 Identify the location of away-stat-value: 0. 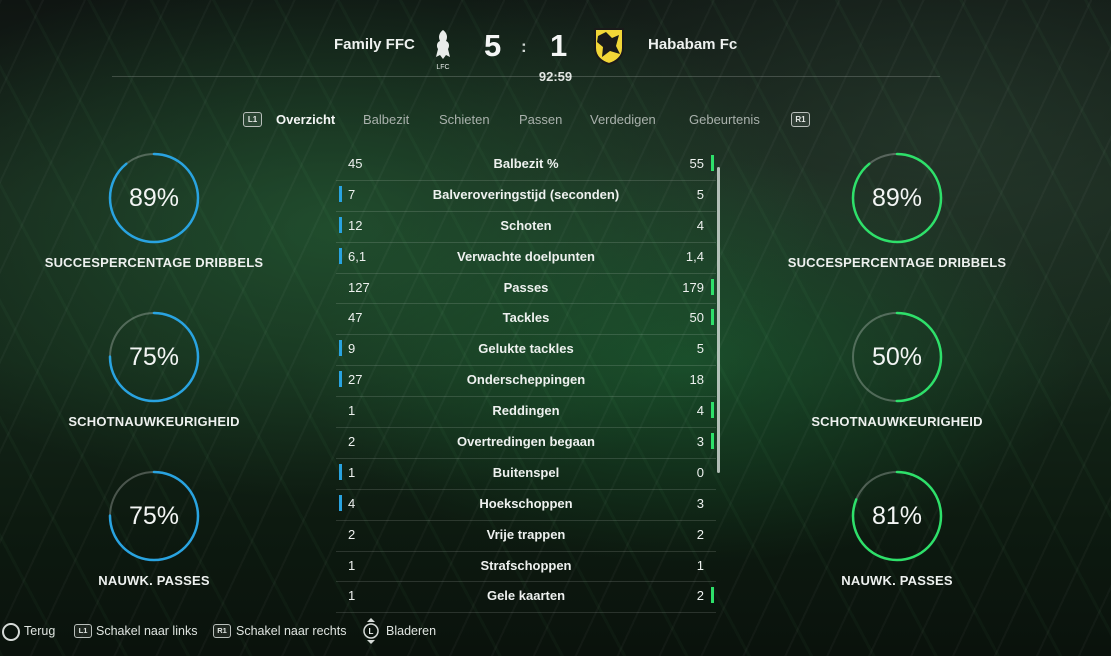
(700, 472).